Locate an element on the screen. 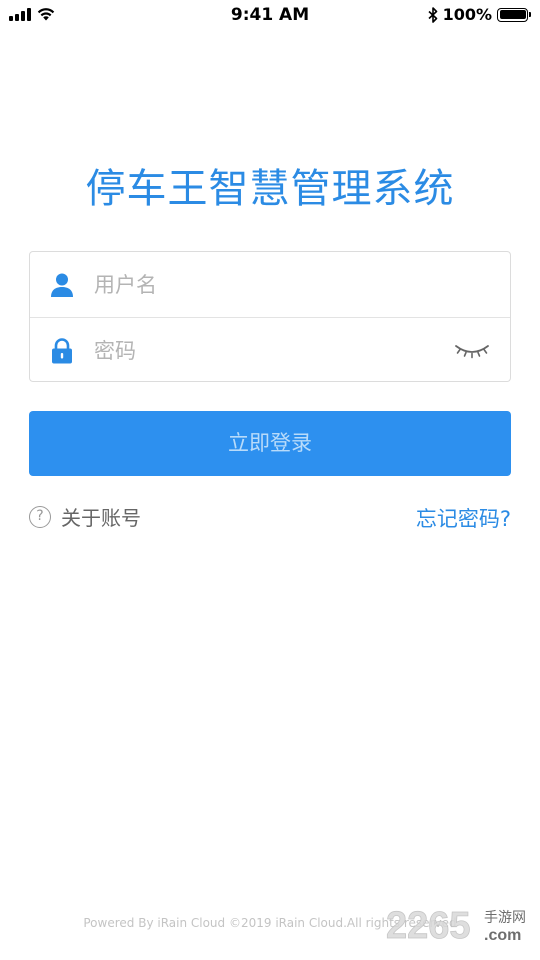  question-circle-icon: ? is located at coordinates (40, 516).